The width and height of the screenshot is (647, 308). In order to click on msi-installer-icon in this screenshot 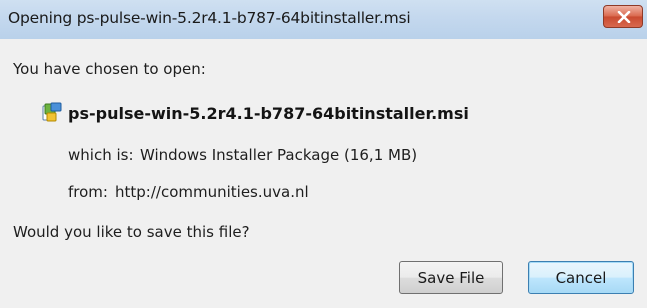, I will do `click(52, 114)`.